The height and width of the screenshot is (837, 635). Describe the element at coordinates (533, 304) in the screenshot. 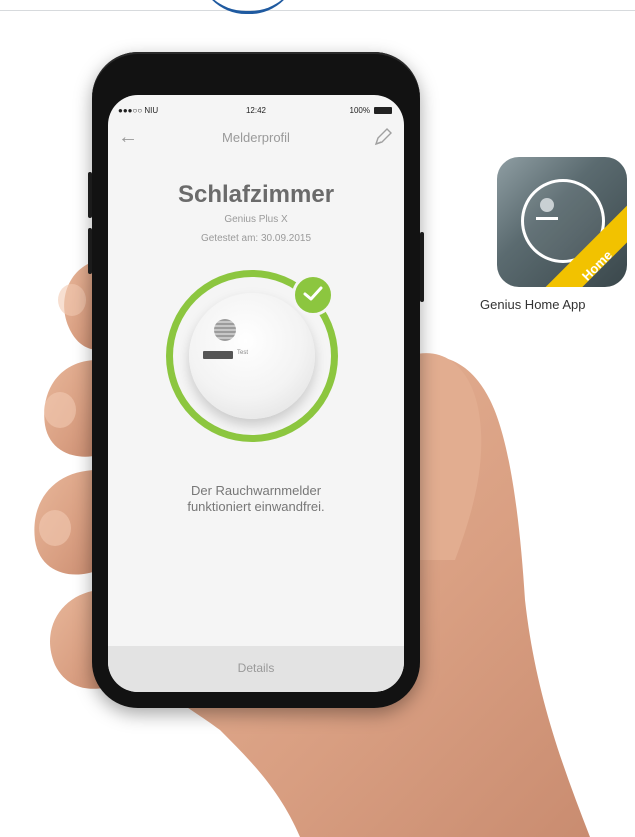

I see `app-caption: Genius Home App` at that location.